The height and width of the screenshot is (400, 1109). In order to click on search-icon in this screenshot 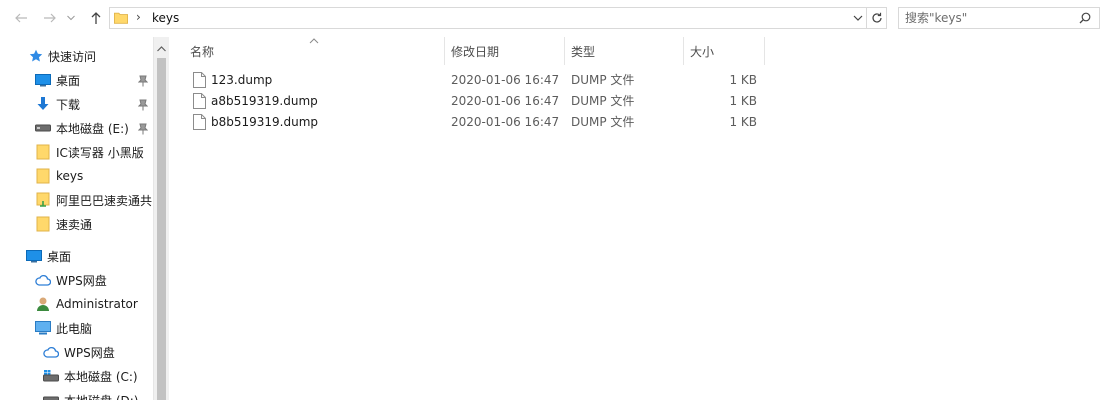, I will do `click(1085, 19)`.